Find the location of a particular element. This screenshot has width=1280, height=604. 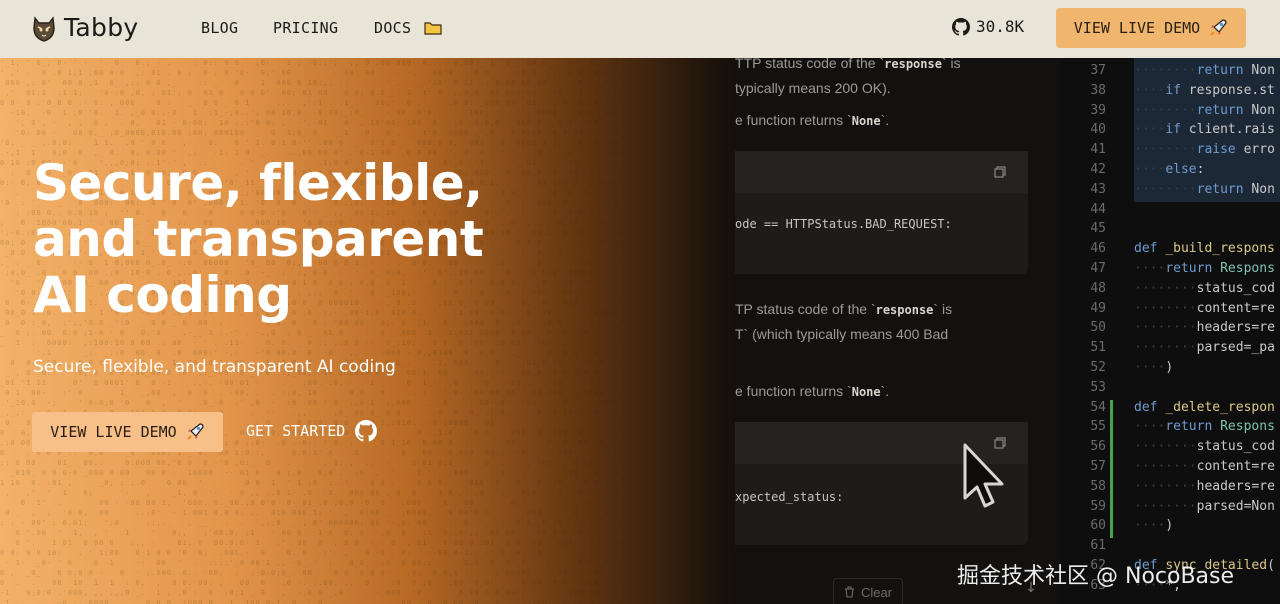

editor-line-number: 40 is located at coordinates (1098, 130).